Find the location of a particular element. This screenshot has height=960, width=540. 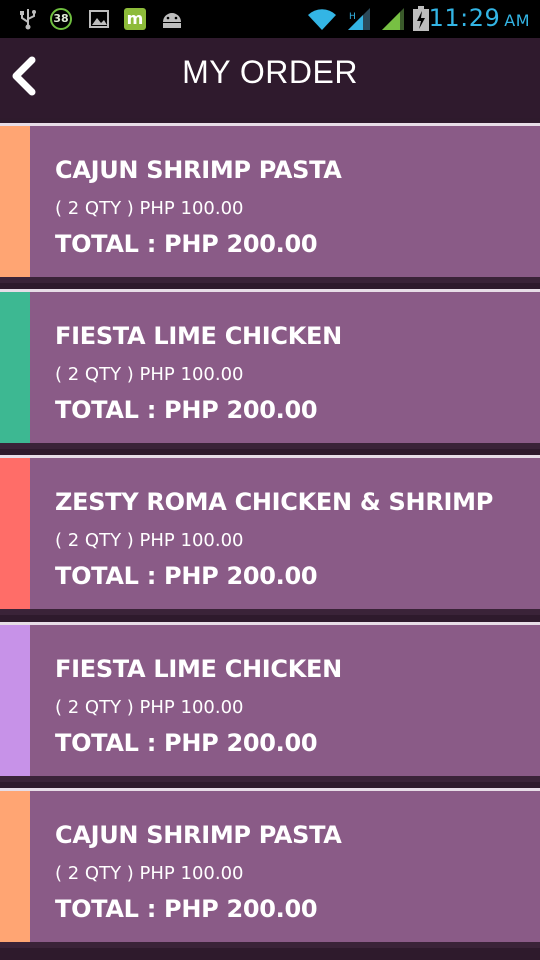

usb-icon is located at coordinates (28, 19).